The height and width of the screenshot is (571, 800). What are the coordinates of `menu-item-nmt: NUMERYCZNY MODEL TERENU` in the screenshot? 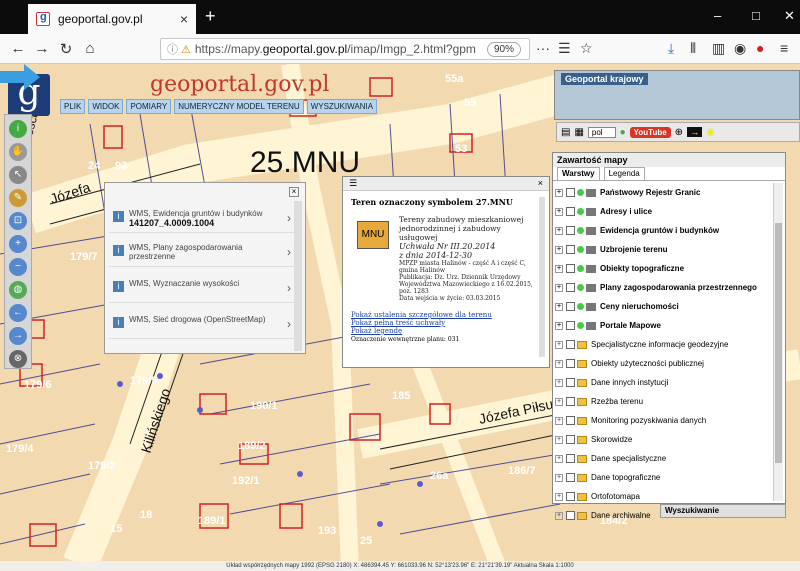 It's located at (239, 106).